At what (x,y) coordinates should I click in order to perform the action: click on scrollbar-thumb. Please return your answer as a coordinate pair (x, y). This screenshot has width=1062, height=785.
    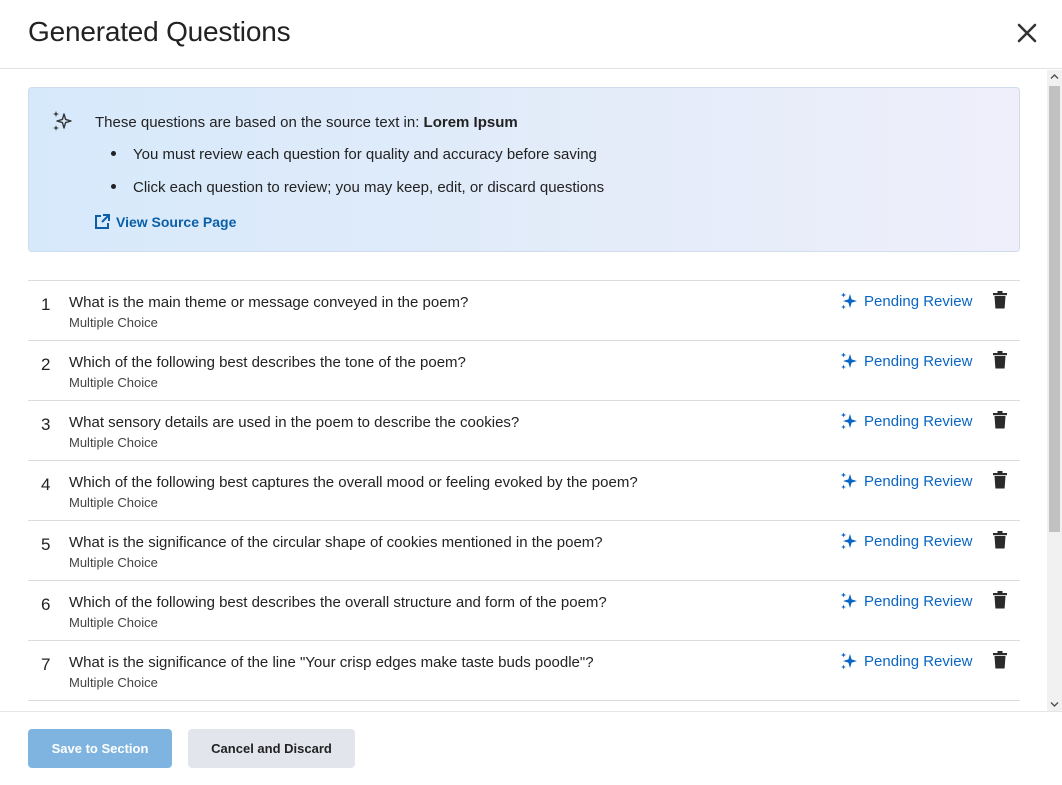
    Looking at the image, I should click on (1054, 309).